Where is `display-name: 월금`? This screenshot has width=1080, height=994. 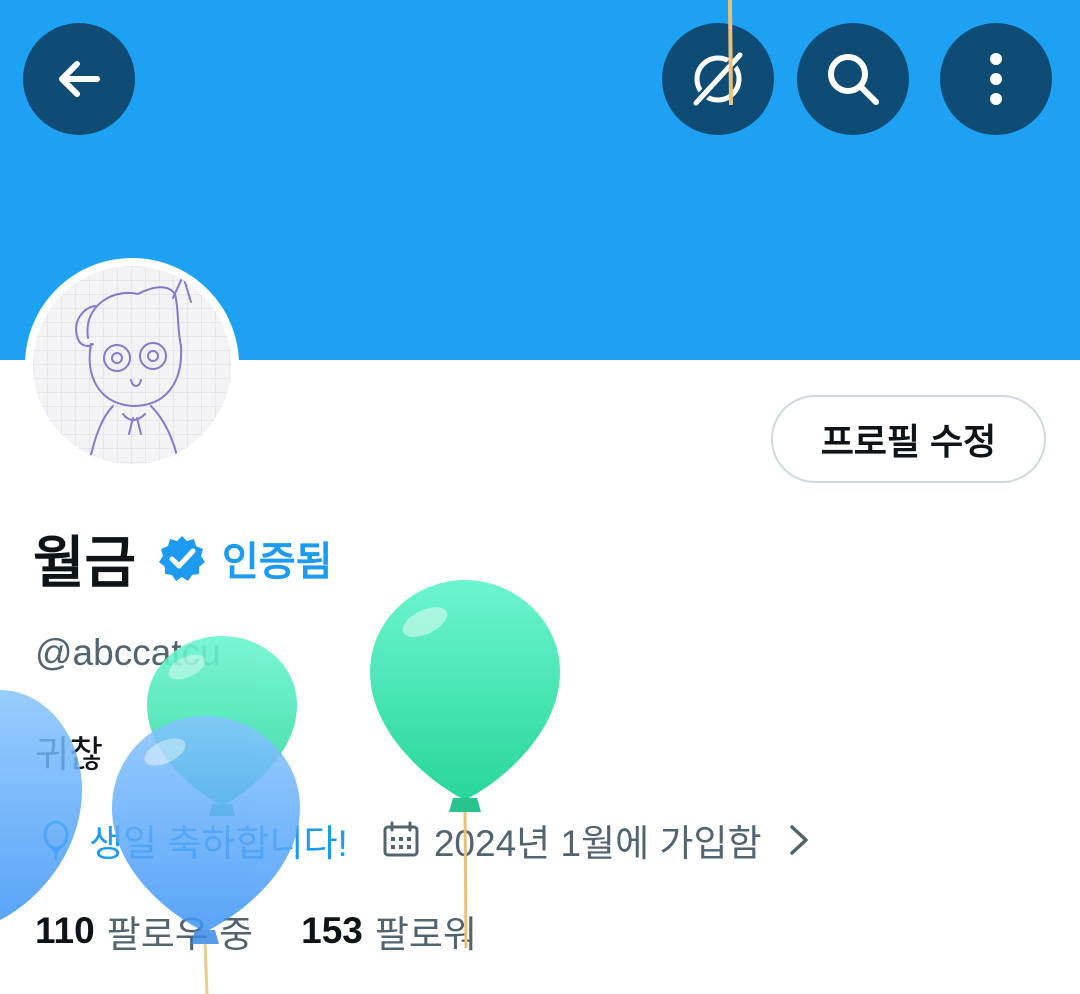 display-name: 월금 is located at coordinates (85, 562).